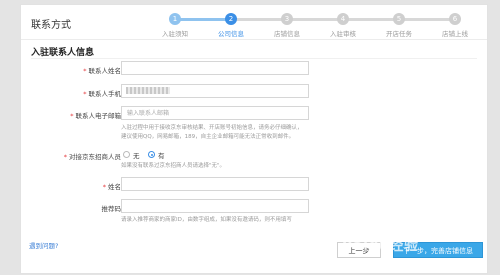  I want to click on section-divider, so click(254, 58).